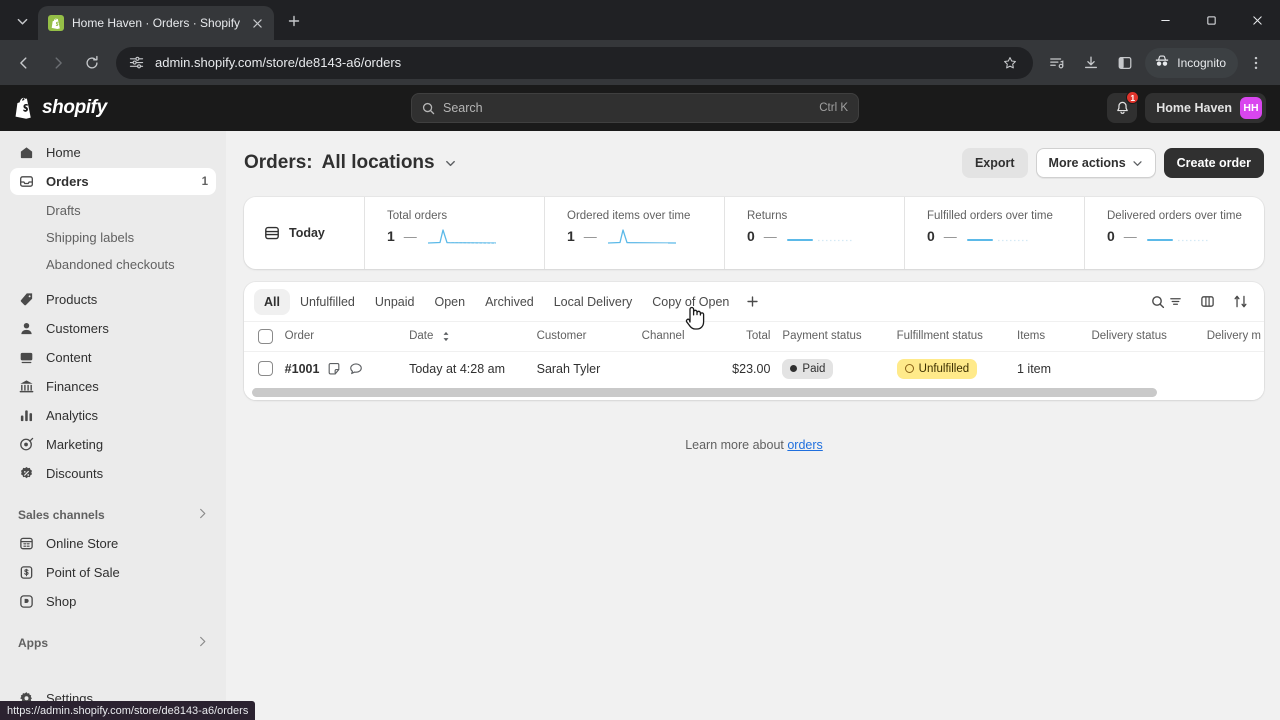 The width and height of the screenshot is (1280, 720). I want to click on tab-unfulfilled: Unfulfilled, so click(327, 302).